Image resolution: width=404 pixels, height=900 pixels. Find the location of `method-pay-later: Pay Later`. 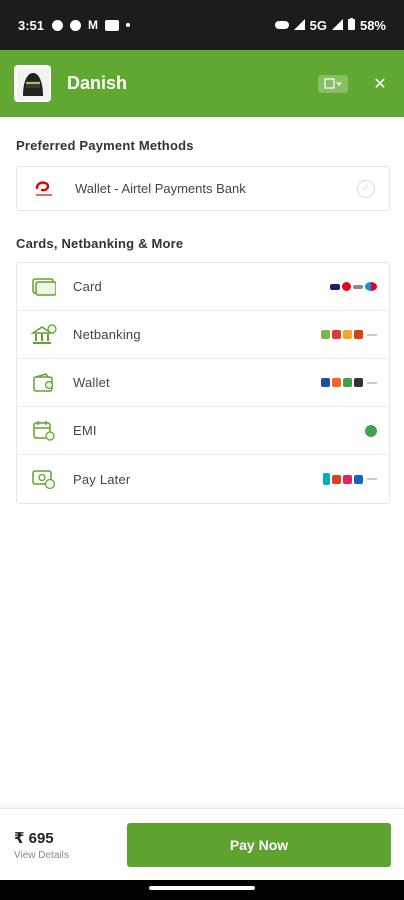

method-pay-later: Pay Later is located at coordinates (203, 479).